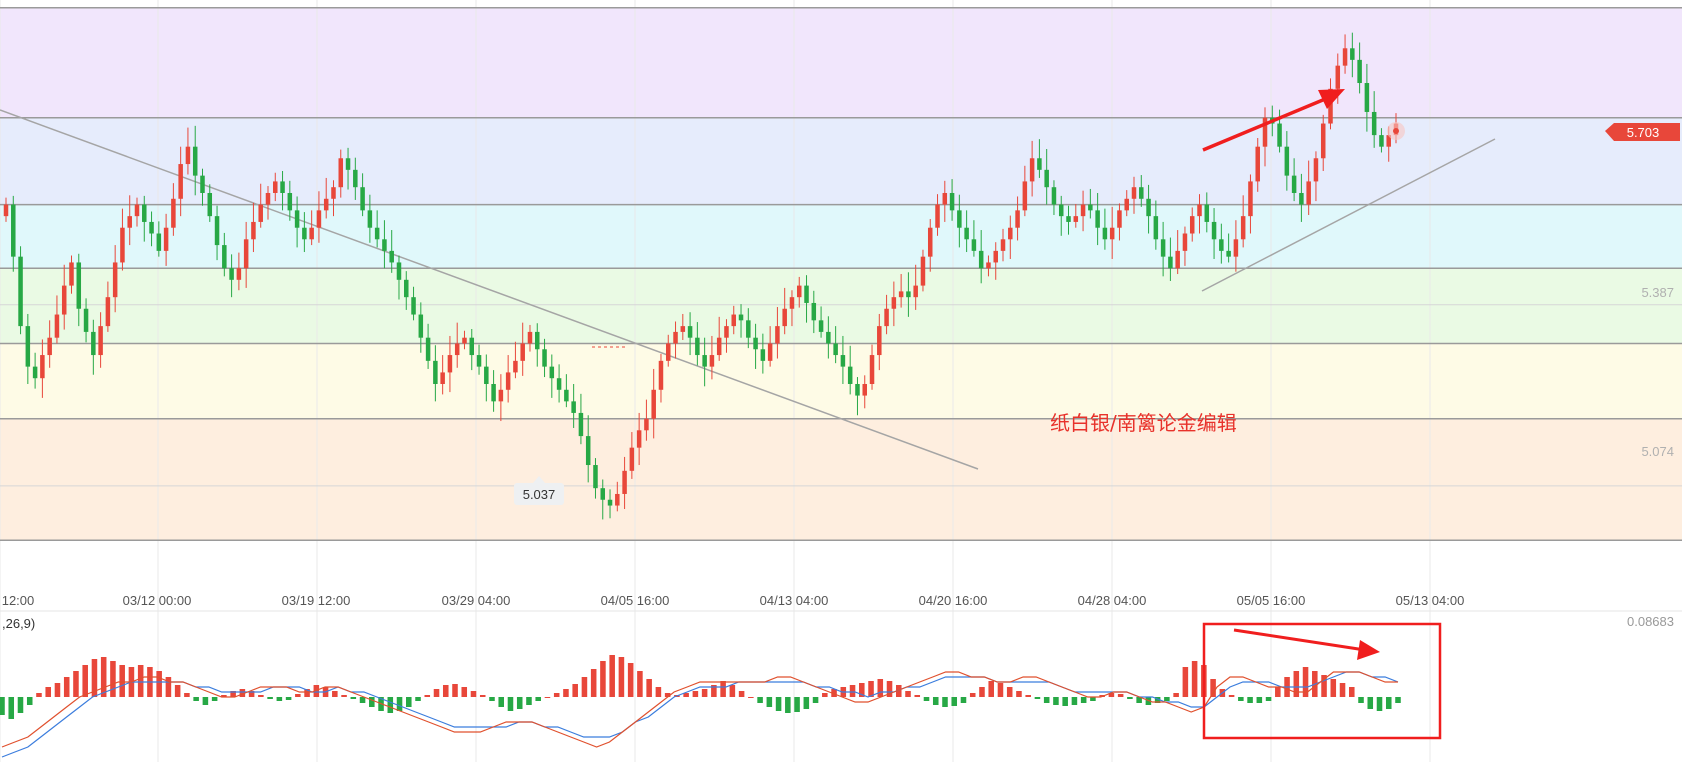  Describe the element at coordinates (700, 714) in the screenshot. I see `macd-dea-line` at that location.